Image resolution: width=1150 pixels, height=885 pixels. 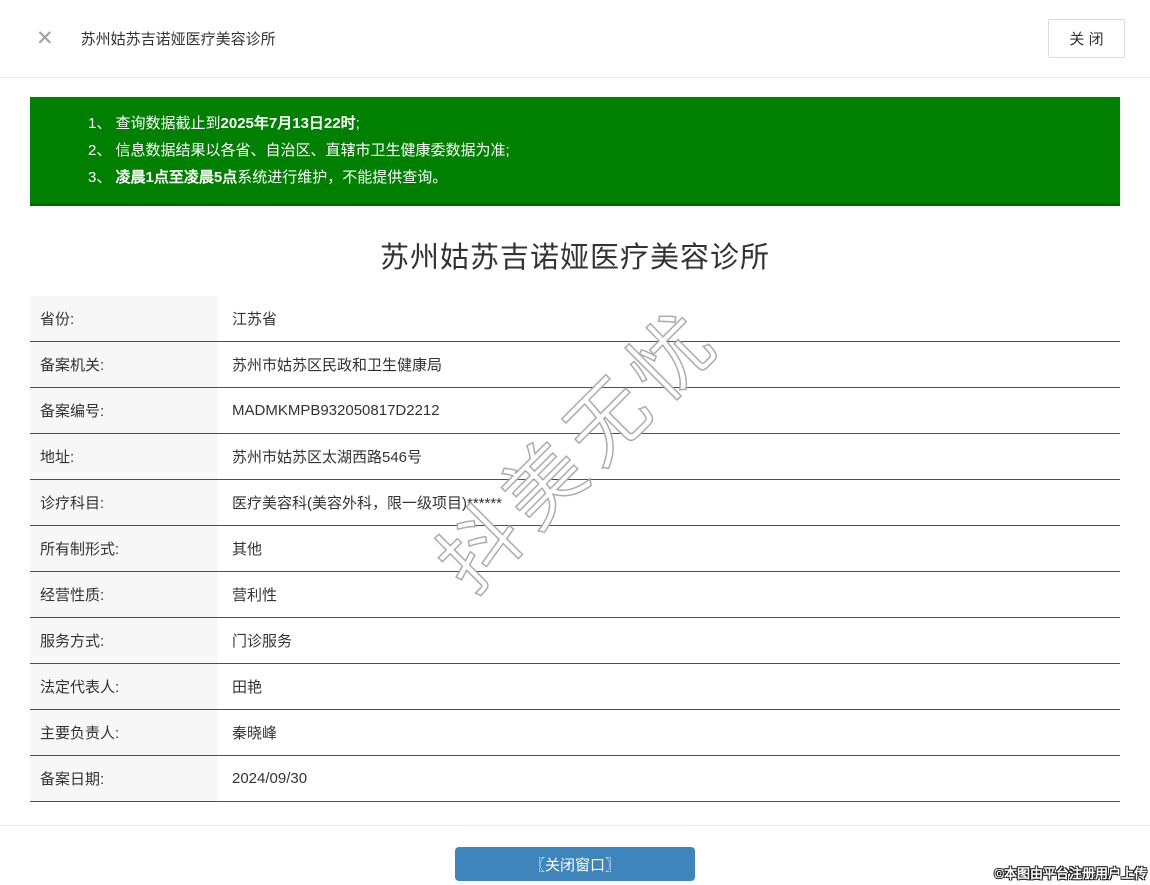 What do you see at coordinates (575, 595) in the screenshot?
I see `table-row: 经营性质: 营利性` at bounding box center [575, 595].